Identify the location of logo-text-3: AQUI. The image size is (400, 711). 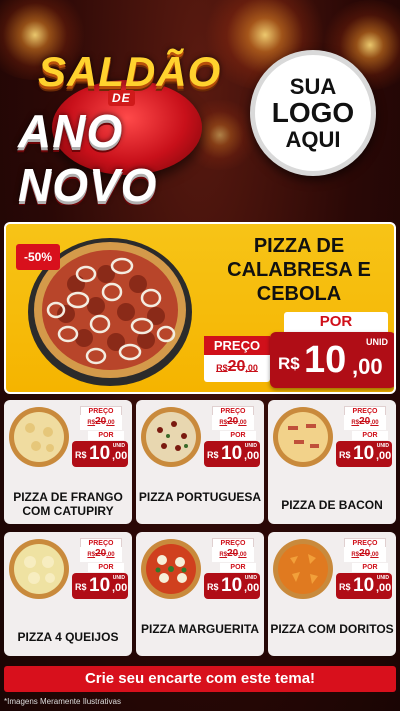
(313, 139).